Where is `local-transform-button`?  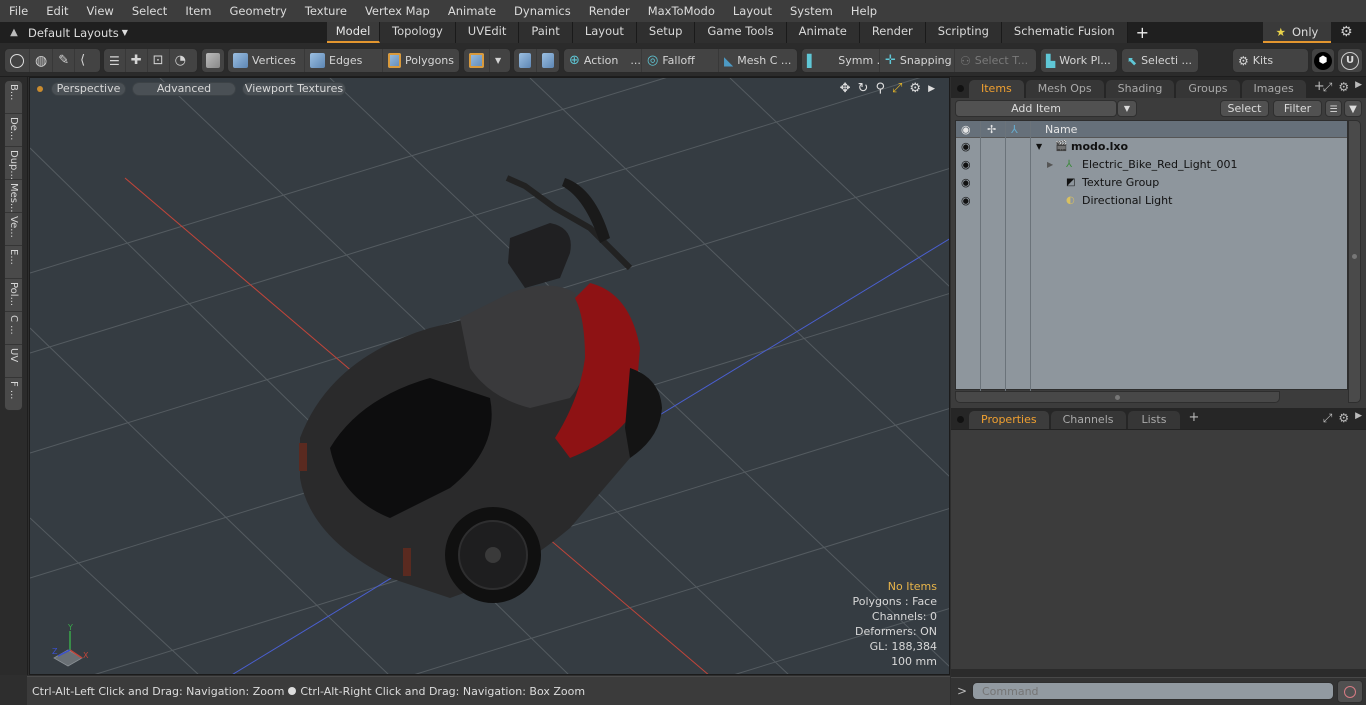
local-transform-button is located at coordinates (548, 60).